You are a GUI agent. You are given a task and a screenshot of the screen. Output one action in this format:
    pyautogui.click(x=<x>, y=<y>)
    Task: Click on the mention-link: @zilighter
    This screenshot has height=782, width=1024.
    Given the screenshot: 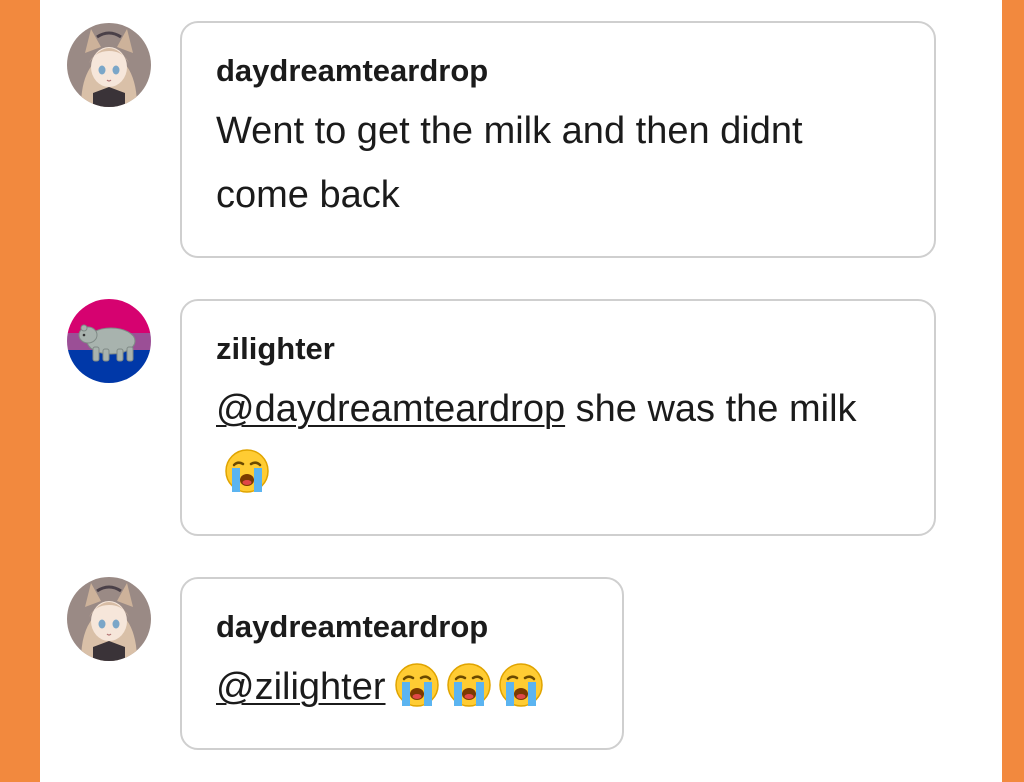 What is the action you would take?
    pyautogui.click(x=301, y=687)
    